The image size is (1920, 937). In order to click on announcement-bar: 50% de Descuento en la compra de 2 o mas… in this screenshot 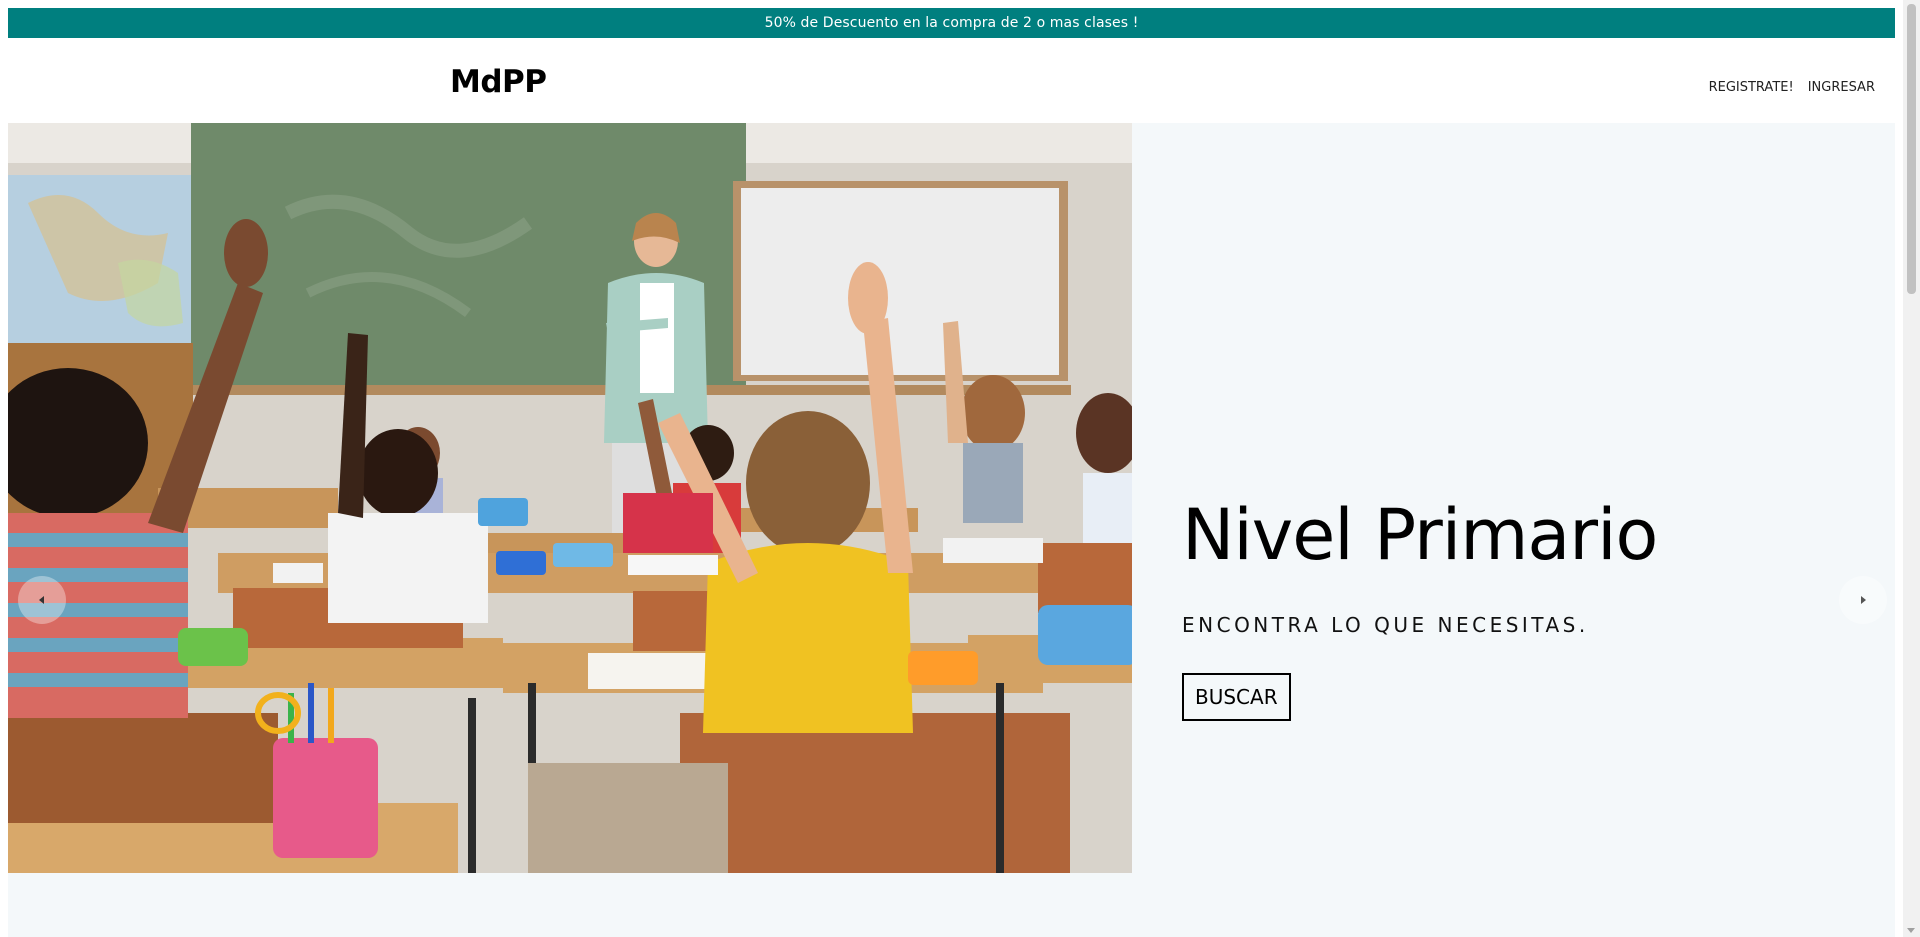, I will do `click(951, 23)`.